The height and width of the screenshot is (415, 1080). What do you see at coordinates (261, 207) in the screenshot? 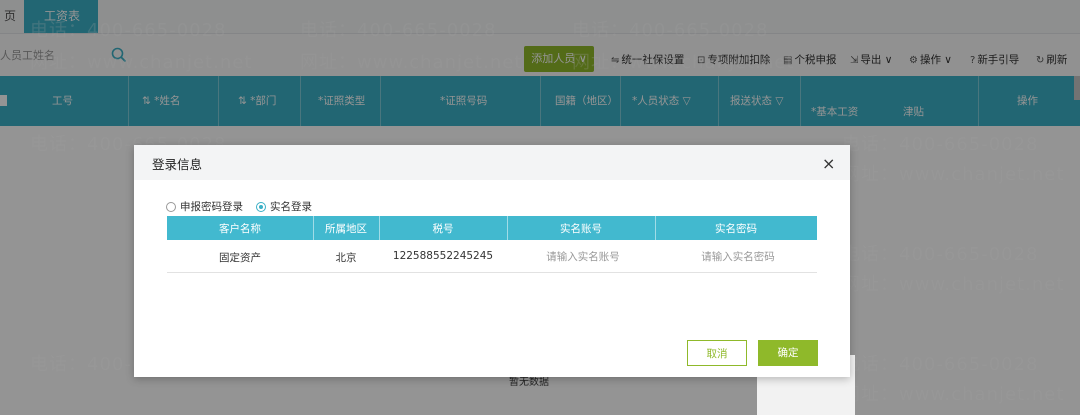
I see `radio-checked-icon` at bounding box center [261, 207].